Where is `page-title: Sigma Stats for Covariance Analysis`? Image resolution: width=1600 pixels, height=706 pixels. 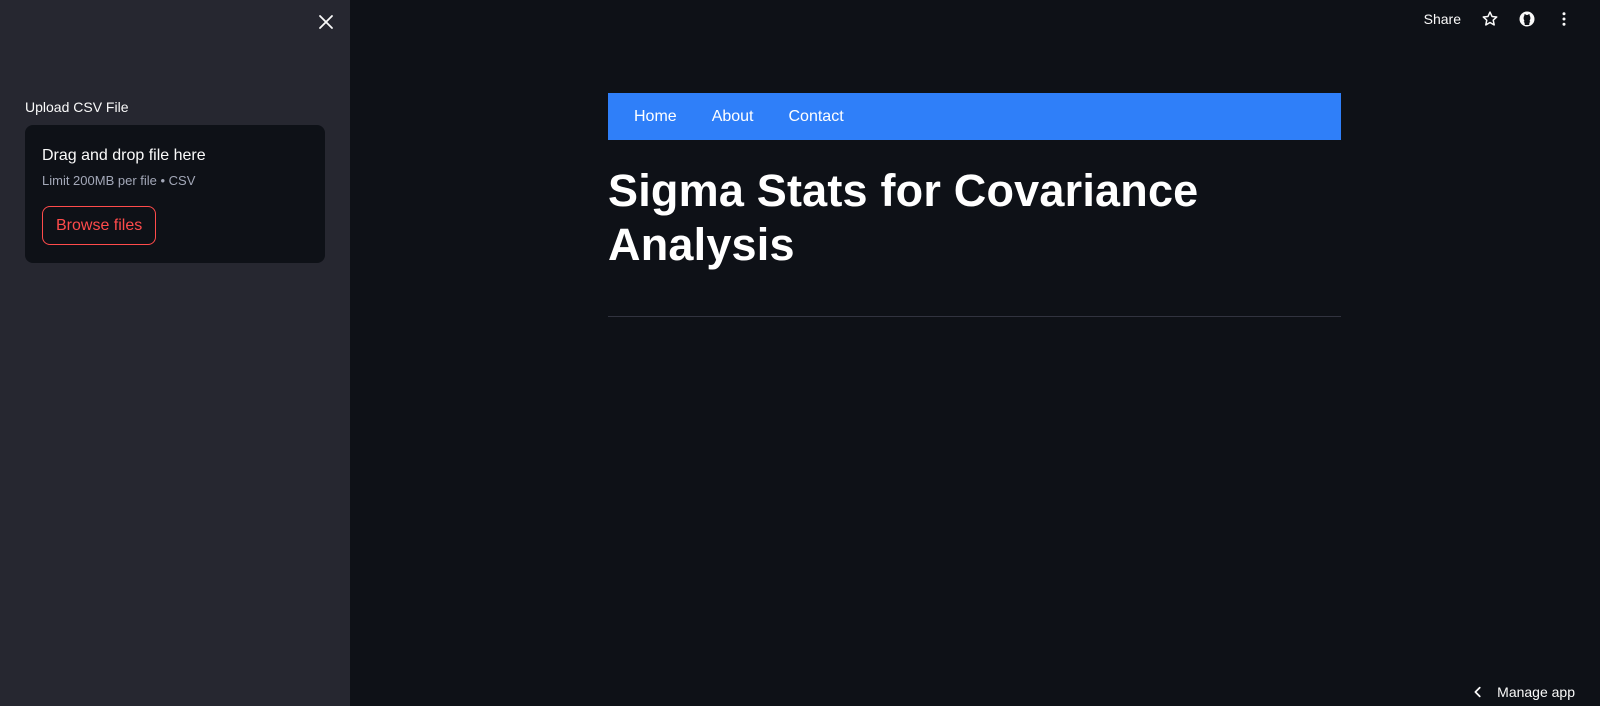 page-title: Sigma Stats for Covariance Analysis is located at coordinates (903, 217).